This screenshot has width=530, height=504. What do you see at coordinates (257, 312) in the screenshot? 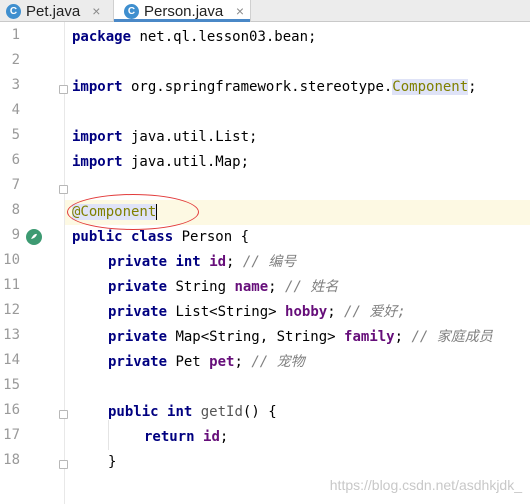
I see `code-line: private List<String> hobby; // 爱好;` at bounding box center [257, 312].